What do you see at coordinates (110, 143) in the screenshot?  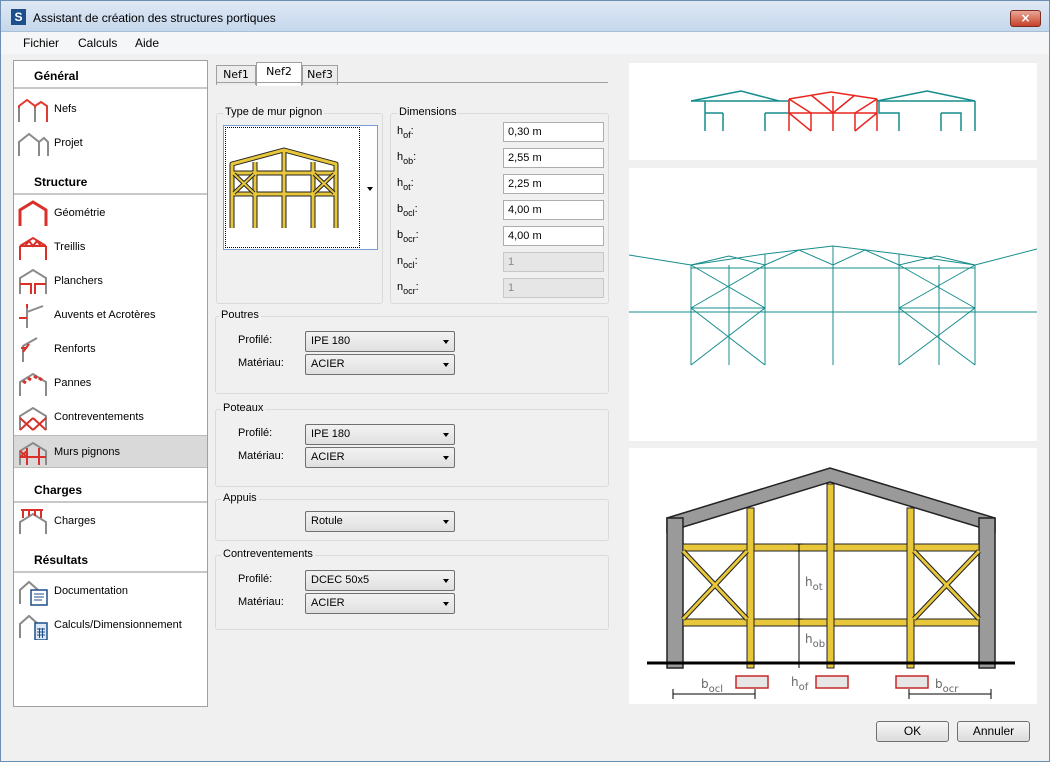 I see `sidebar-item-projet: Projet` at bounding box center [110, 143].